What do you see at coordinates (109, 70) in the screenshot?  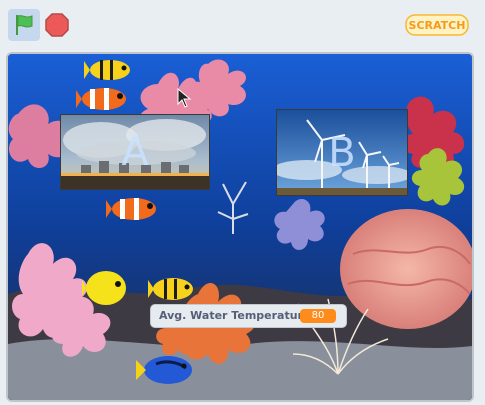 I see `striped-fish-sprite-top` at bounding box center [109, 70].